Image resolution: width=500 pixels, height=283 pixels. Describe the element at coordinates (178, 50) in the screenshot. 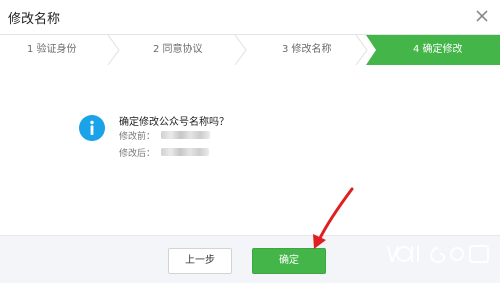

I see `step-agree-terms: 2 同意协议` at that location.